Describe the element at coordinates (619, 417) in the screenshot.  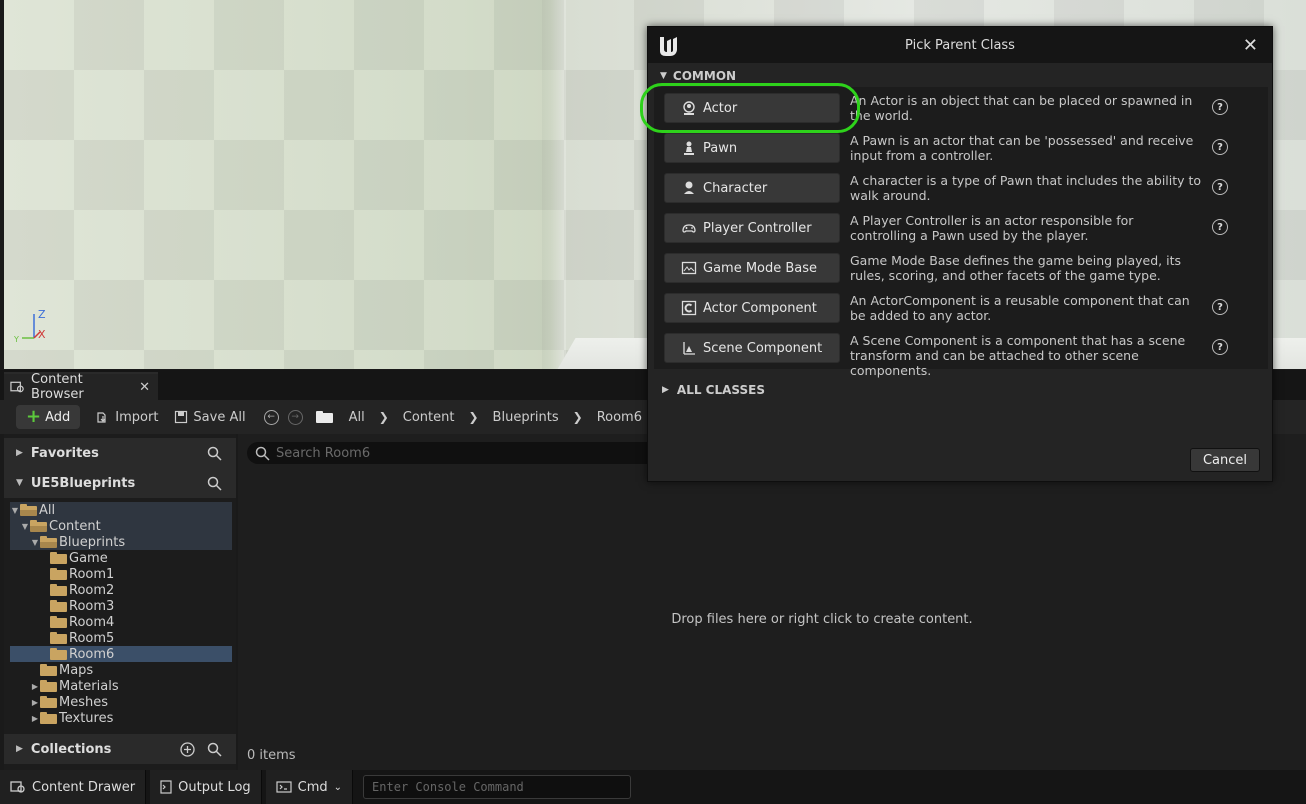
I see `breadcrumb-room6: Room6` at that location.